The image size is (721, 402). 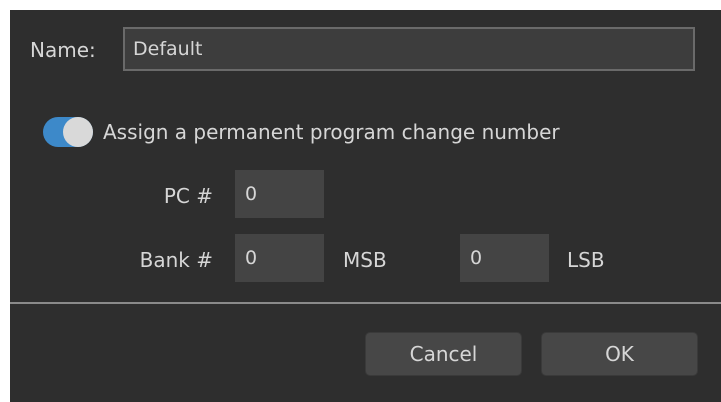 What do you see at coordinates (586, 260) in the screenshot?
I see `lsb-label: LSB` at bounding box center [586, 260].